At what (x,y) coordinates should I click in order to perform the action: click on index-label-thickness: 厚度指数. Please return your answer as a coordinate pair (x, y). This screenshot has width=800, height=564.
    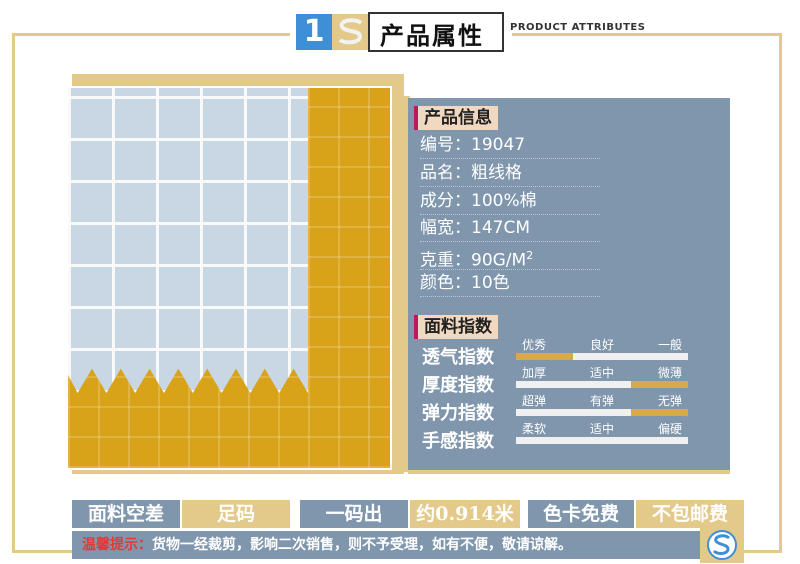
    Looking at the image, I should click on (458, 385).